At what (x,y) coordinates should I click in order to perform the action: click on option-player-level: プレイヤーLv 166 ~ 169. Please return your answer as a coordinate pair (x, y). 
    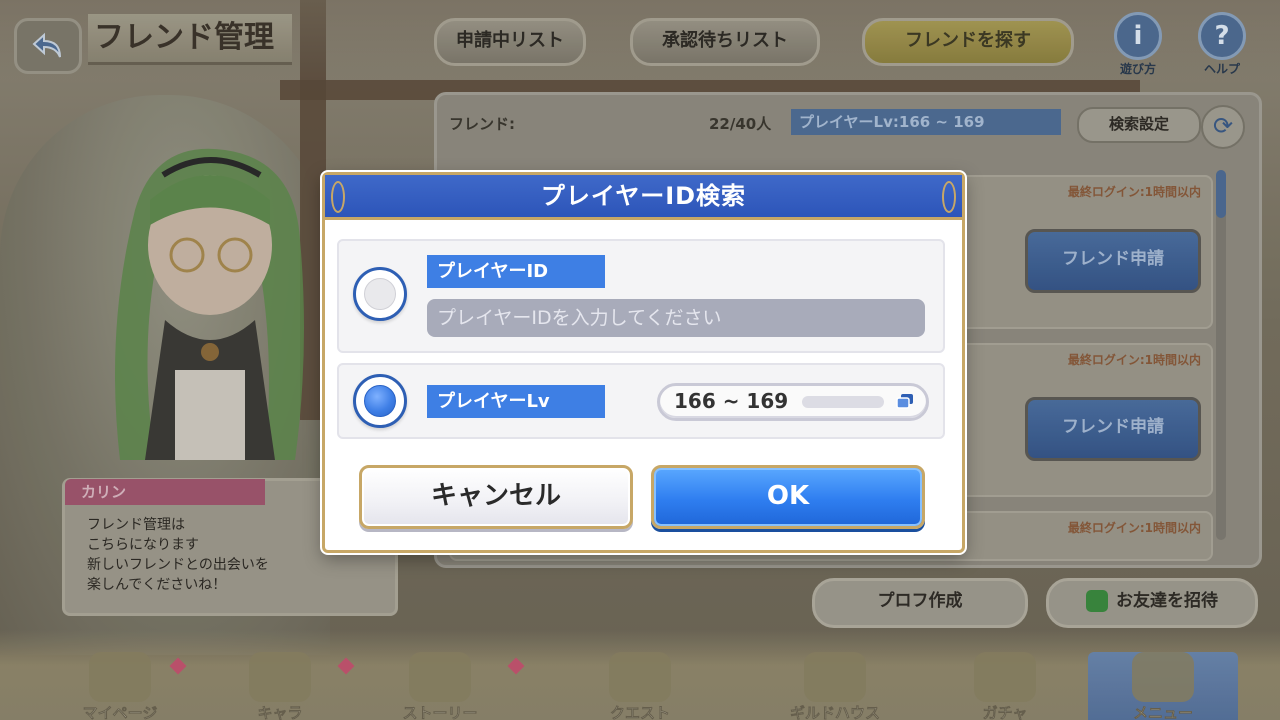
    Looking at the image, I should click on (641, 401).